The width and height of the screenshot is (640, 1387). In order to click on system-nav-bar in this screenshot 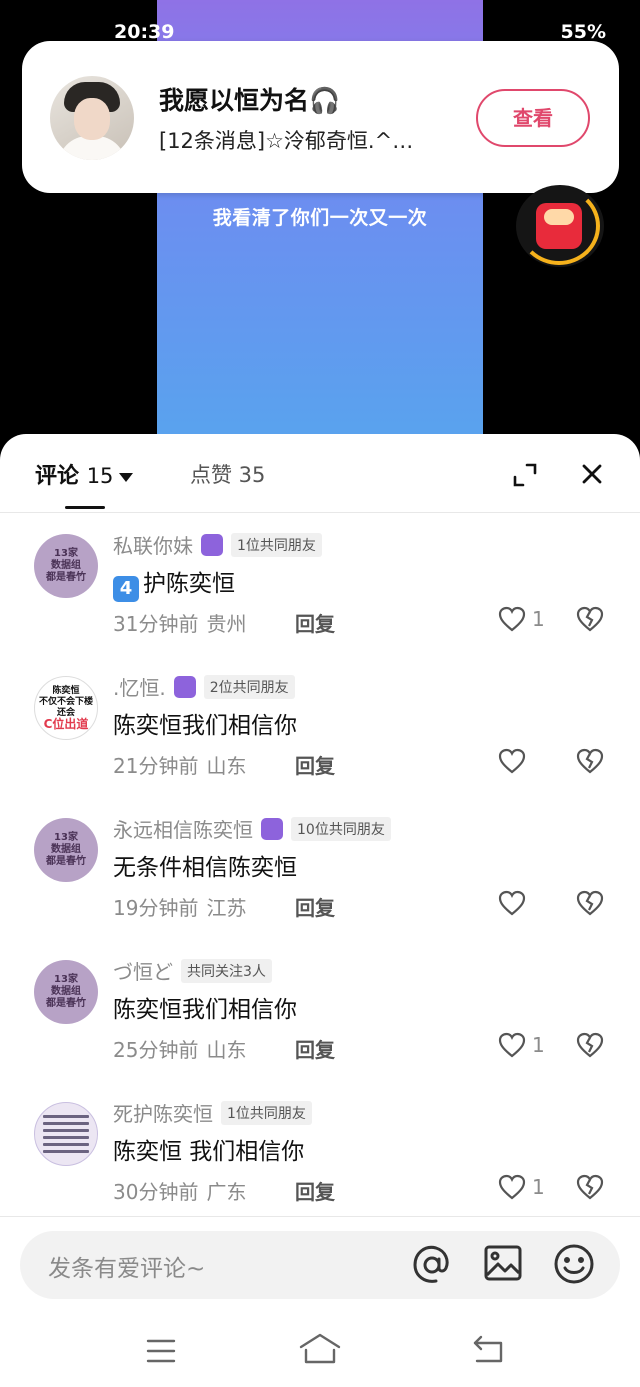, I will do `click(320, 1352)`.